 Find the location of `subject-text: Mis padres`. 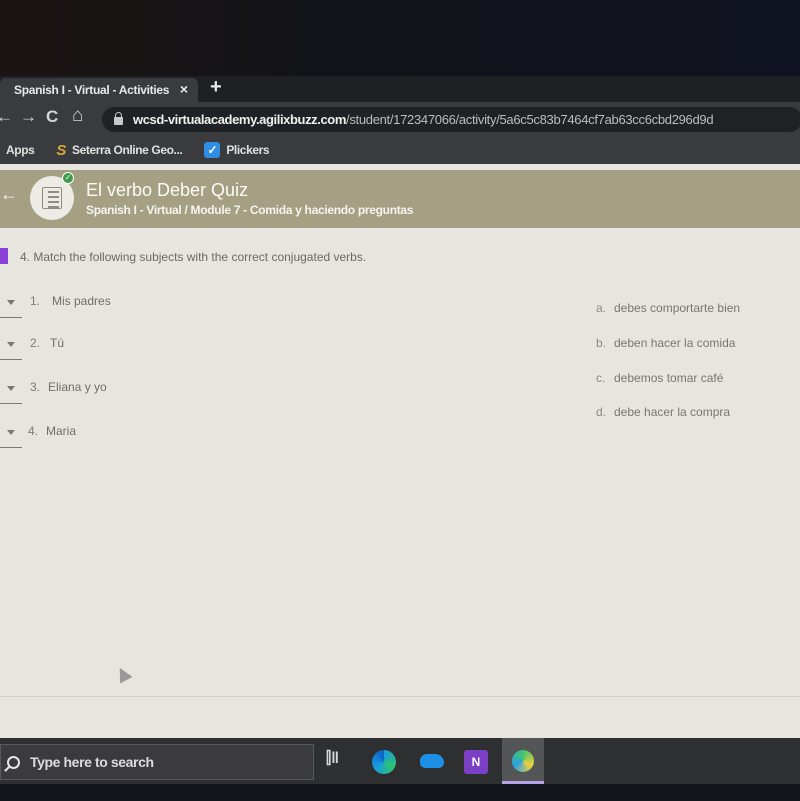

subject-text: Mis padres is located at coordinates (81, 301).